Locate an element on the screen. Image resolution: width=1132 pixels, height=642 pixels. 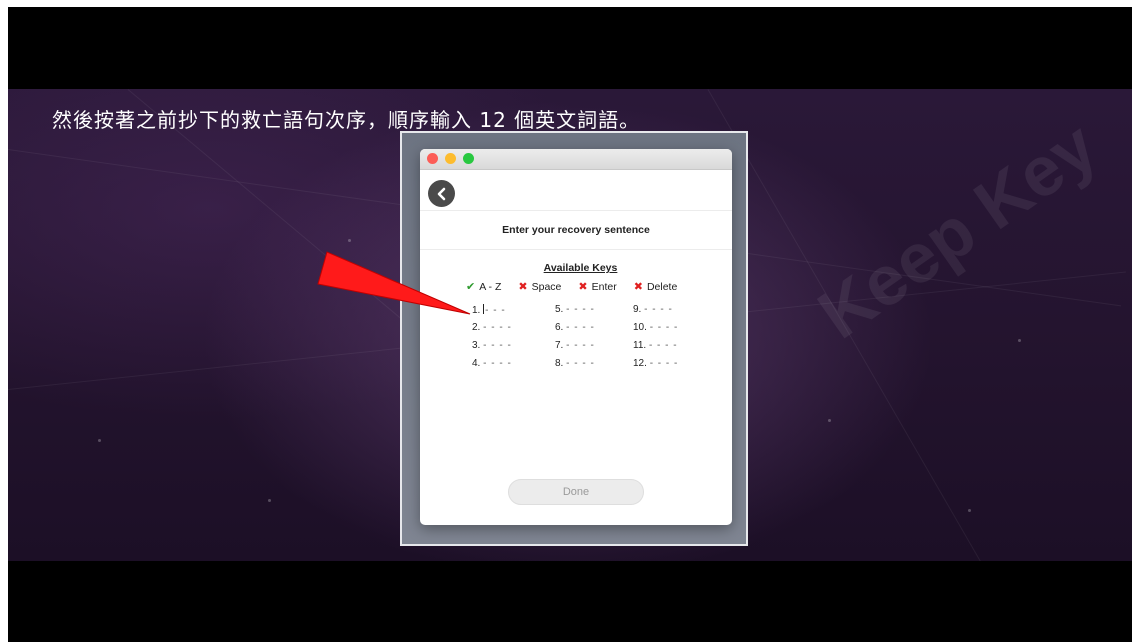
key-delete: ✖ Delete is located at coordinates (655, 287).